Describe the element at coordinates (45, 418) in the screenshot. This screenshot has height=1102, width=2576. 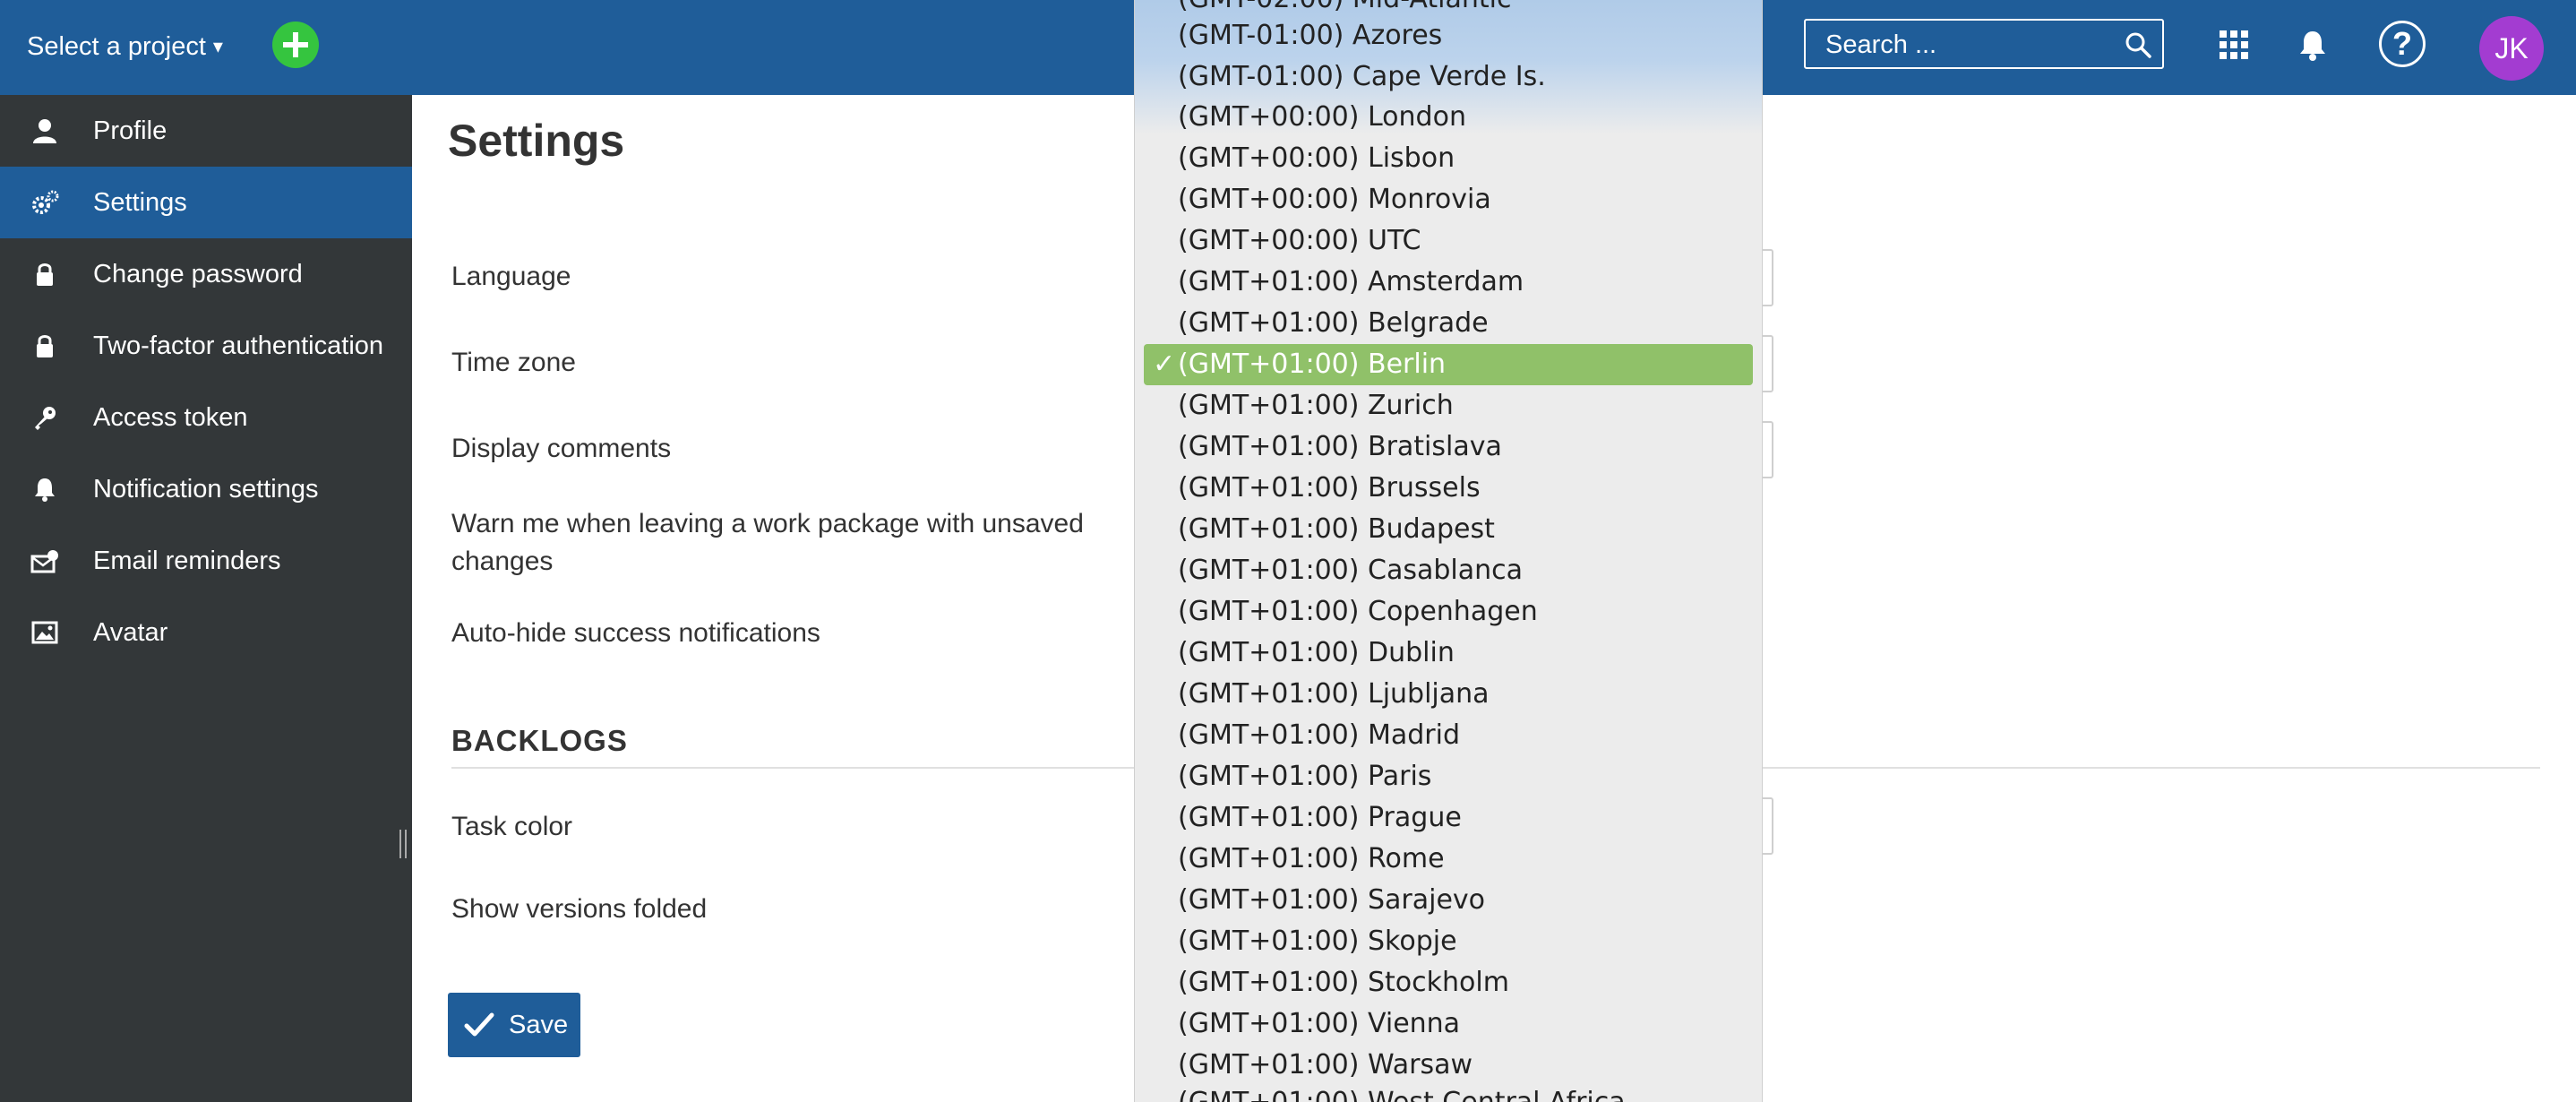
I see `key-icon` at that location.